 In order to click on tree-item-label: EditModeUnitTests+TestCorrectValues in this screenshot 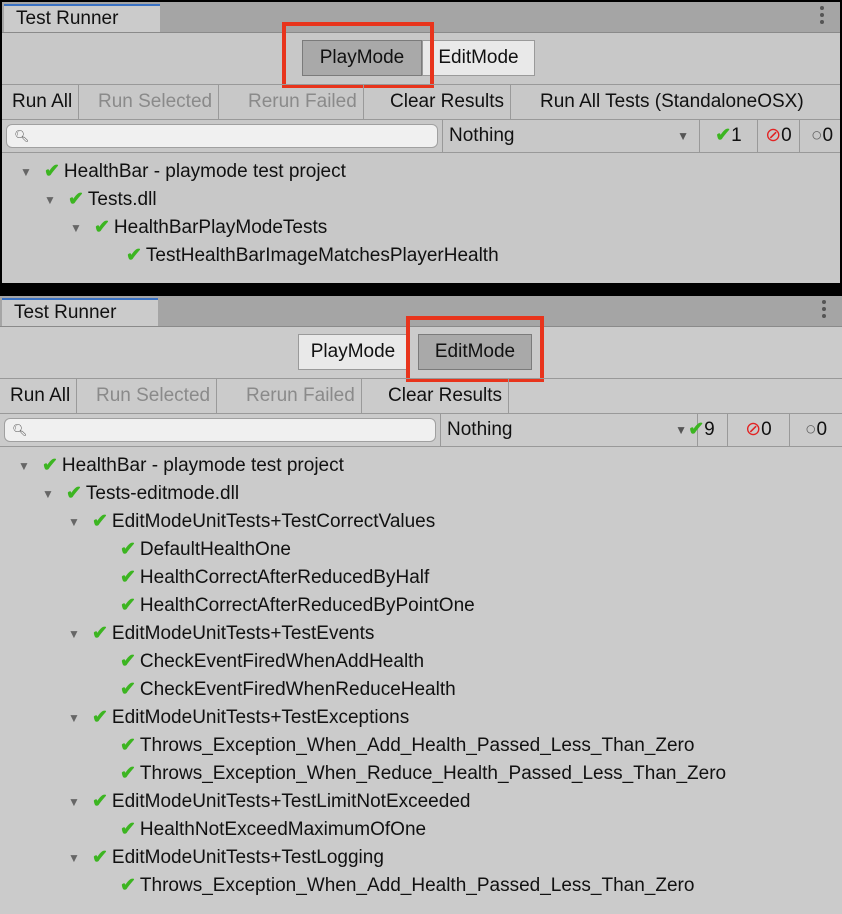, I will do `click(273, 521)`.